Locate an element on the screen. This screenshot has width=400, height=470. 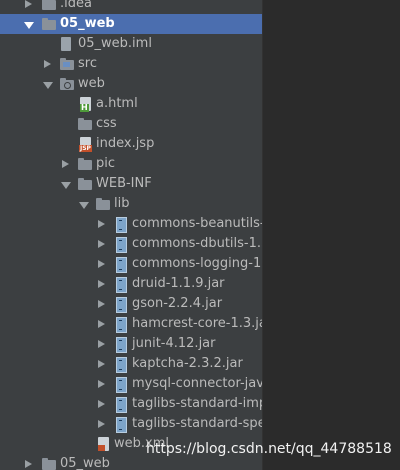
tree-item-label: 05_web.iml is located at coordinates (115, 43).